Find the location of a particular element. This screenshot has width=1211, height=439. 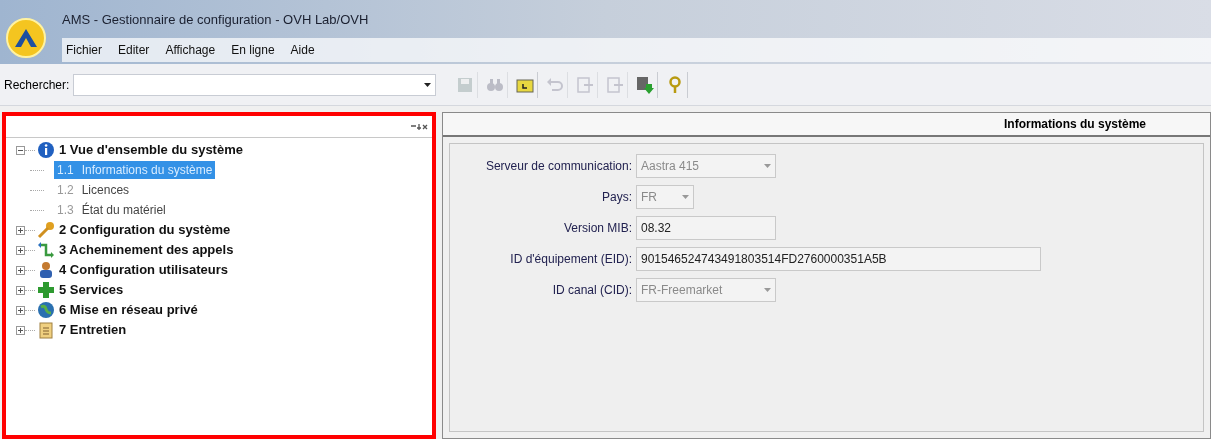

globe-icon is located at coordinates (46, 310).